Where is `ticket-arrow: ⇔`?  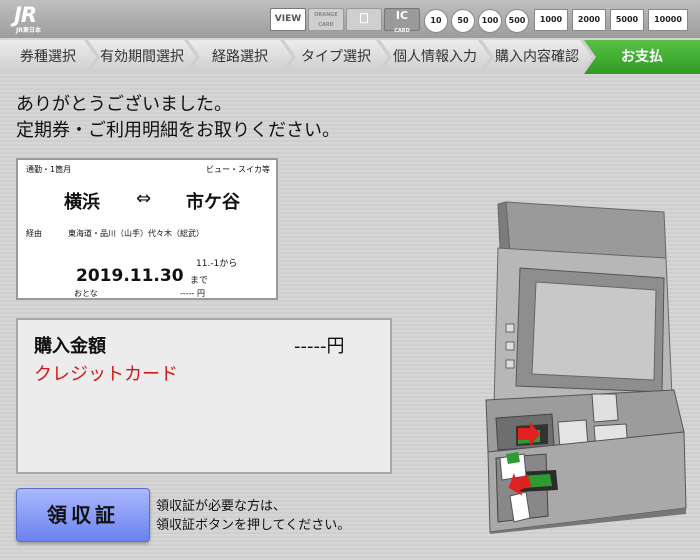 ticket-arrow: ⇔ is located at coordinates (144, 198).